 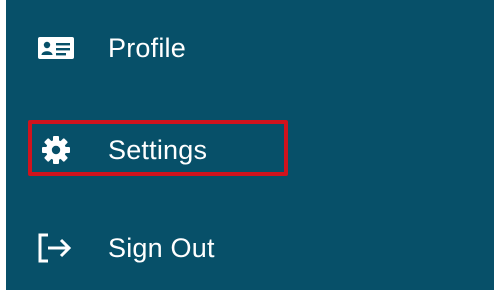 I want to click on profile-card-icon, so click(x=56, y=48).